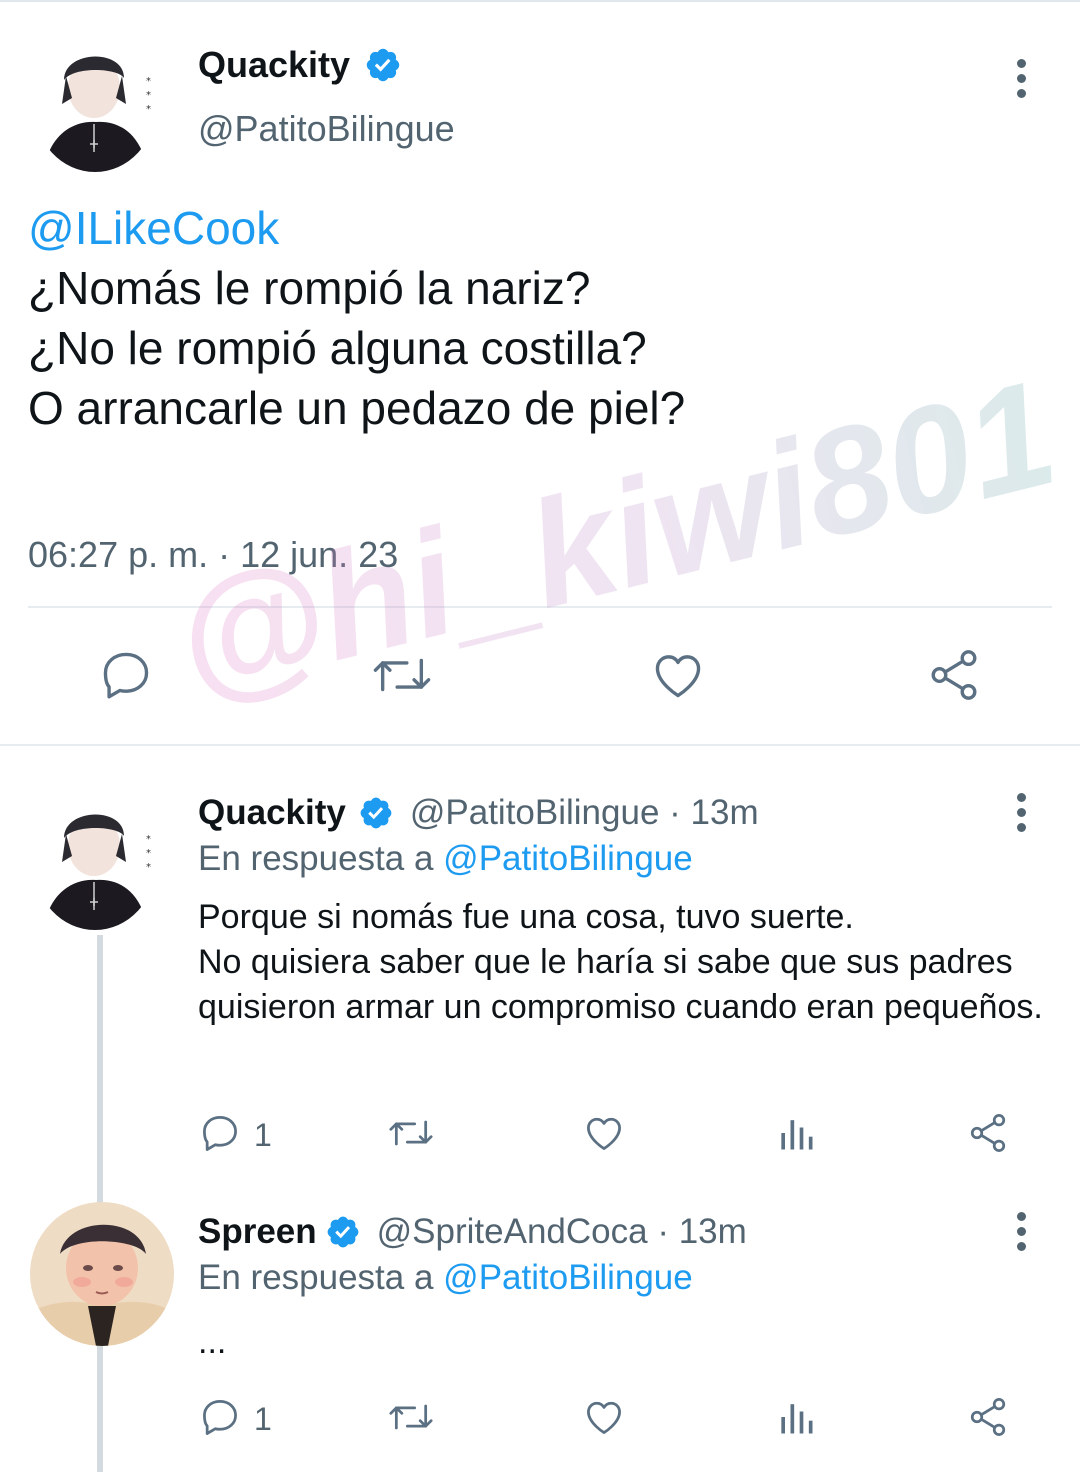 The height and width of the screenshot is (1472, 1080). What do you see at coordinates (309, 288) in the screenshot?
I see `tweet-line: ¿Nomás le rompió la nariz?` at bounding box center [309, 288].